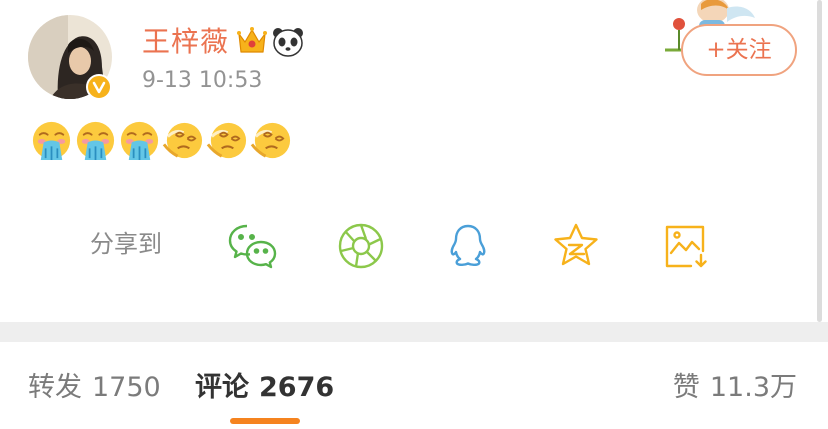 The image size is (828, 429). Describe the element at coordinates (202, 80) in the screenshot. I see `post-timestamp: 9-13 10:53` at that location.